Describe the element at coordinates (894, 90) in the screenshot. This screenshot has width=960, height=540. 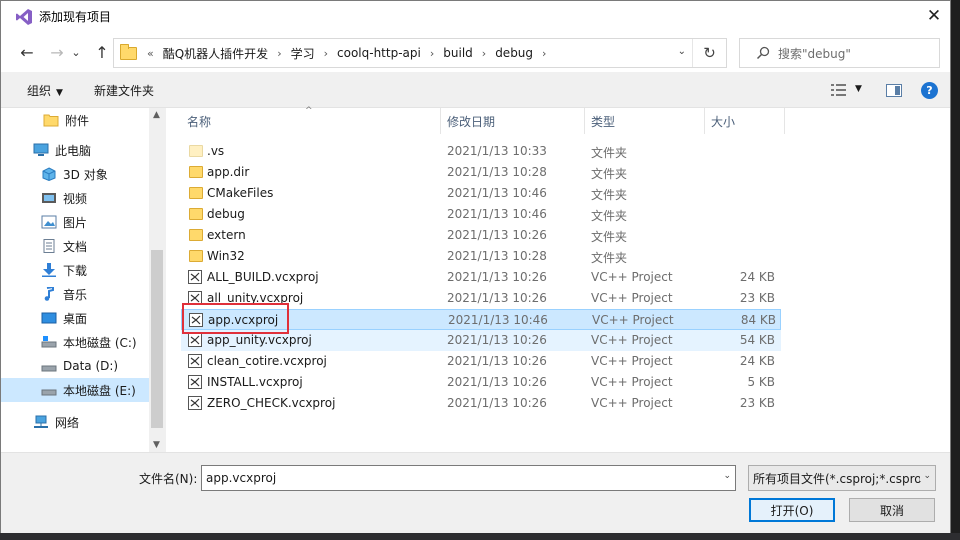
I see `preview-pane-icon` at that location.